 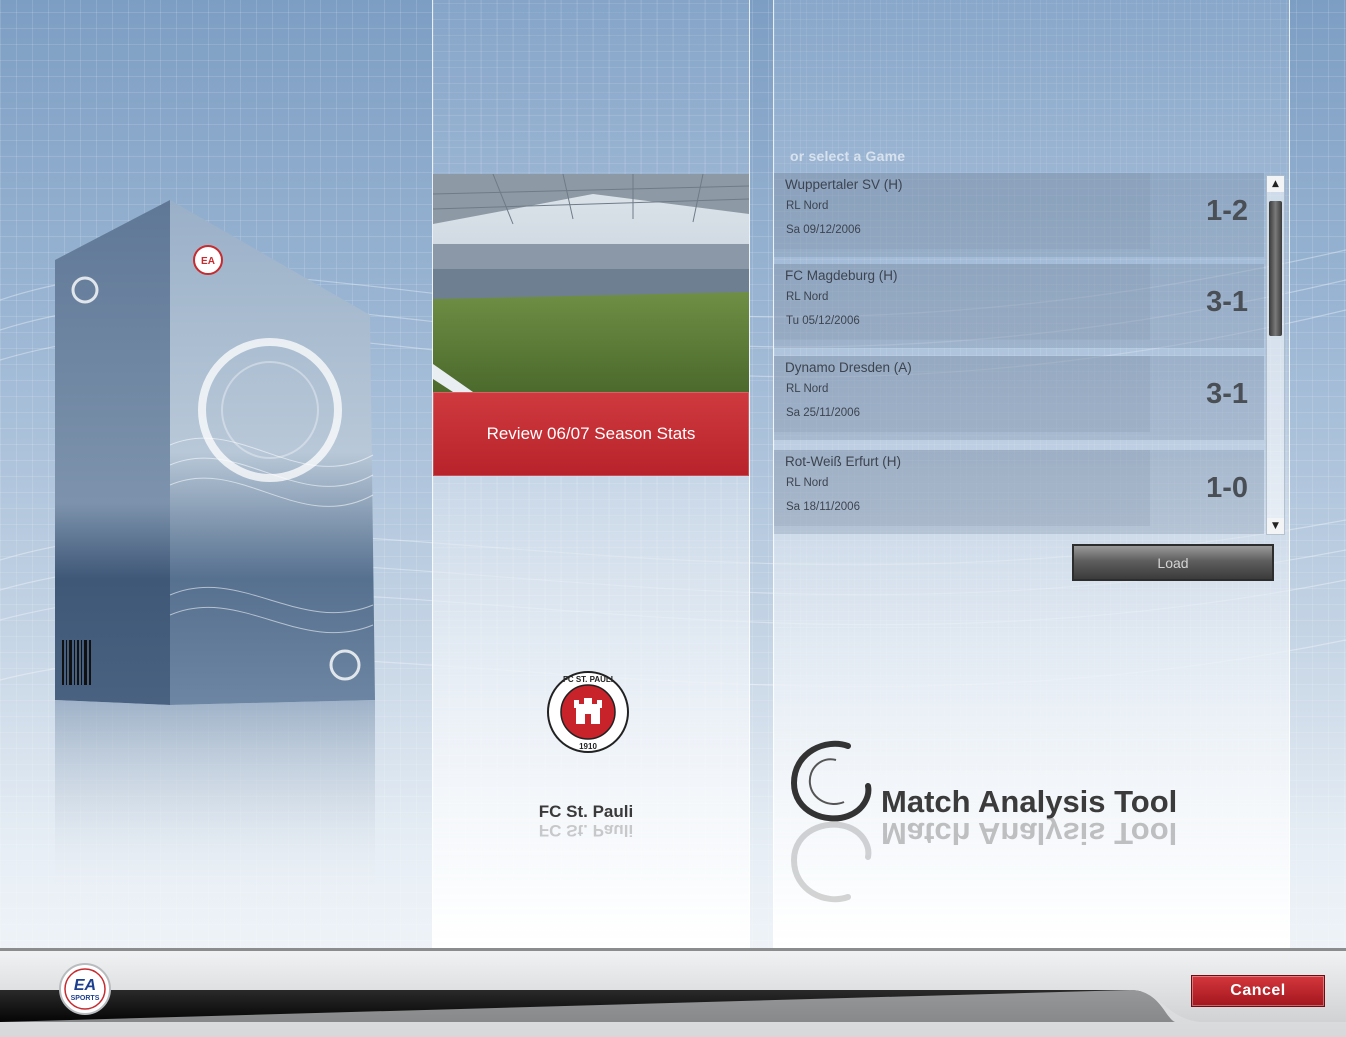 I want to click on svg-text: FC ST. PAULI, so click(x=588, y=679).